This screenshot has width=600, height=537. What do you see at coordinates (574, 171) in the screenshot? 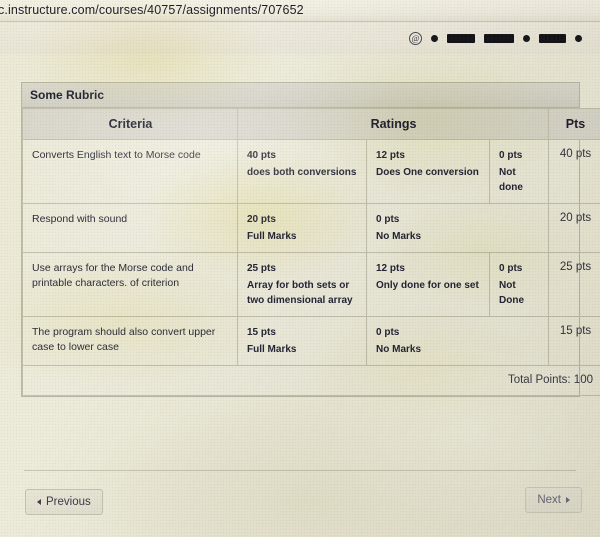
I see `criterion-points: 40 pts` at bounding box center [574, 171].